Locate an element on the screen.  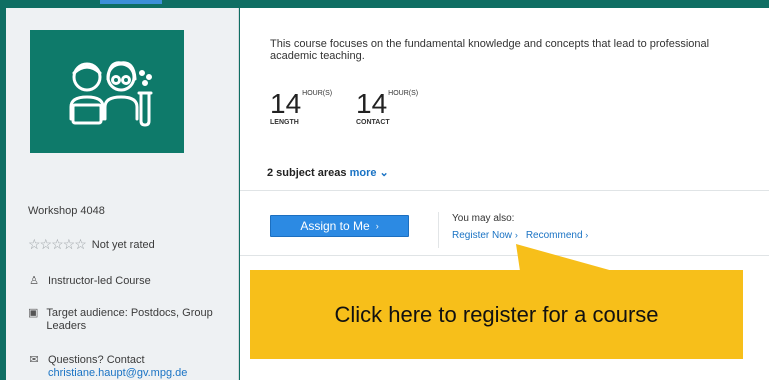
callout-pointer-shape is located at coordinates (564, 257).